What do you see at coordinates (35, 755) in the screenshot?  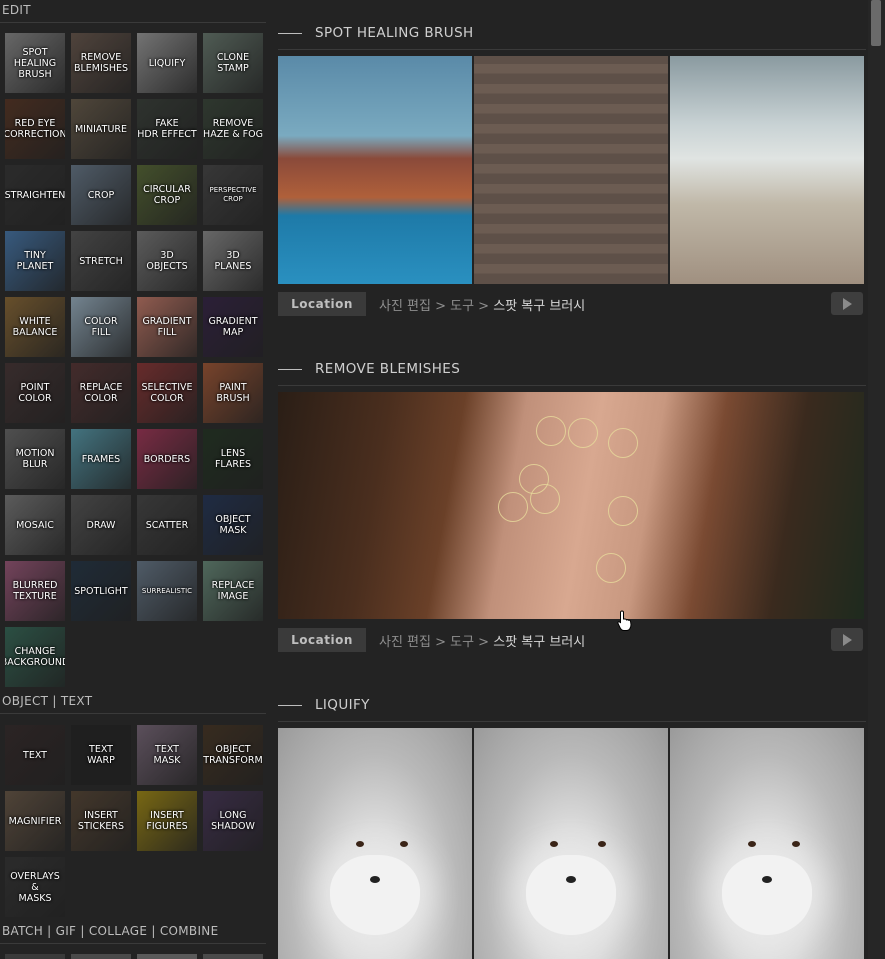 I see `tool-tile-text: TEXT` at bounding box center [35, 755].